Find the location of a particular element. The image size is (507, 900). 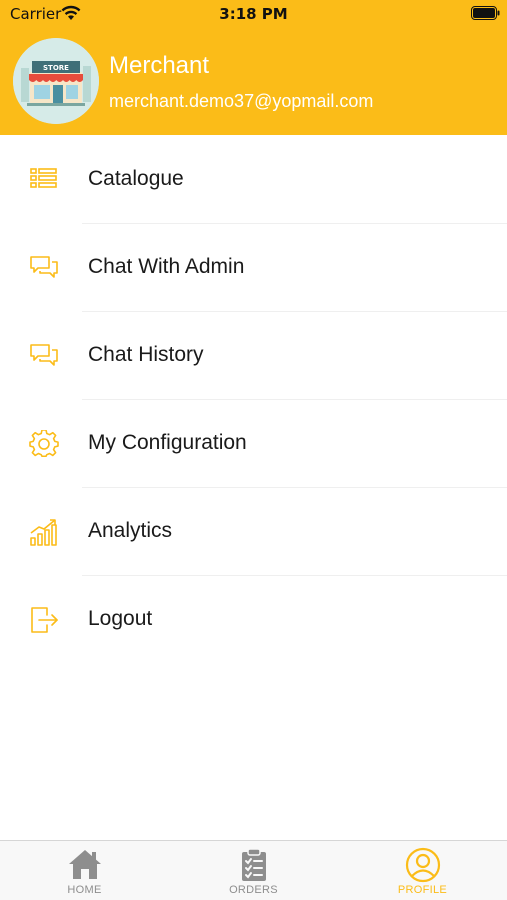

menu-item-label: My Configuration is located at coordinates (167, 442).